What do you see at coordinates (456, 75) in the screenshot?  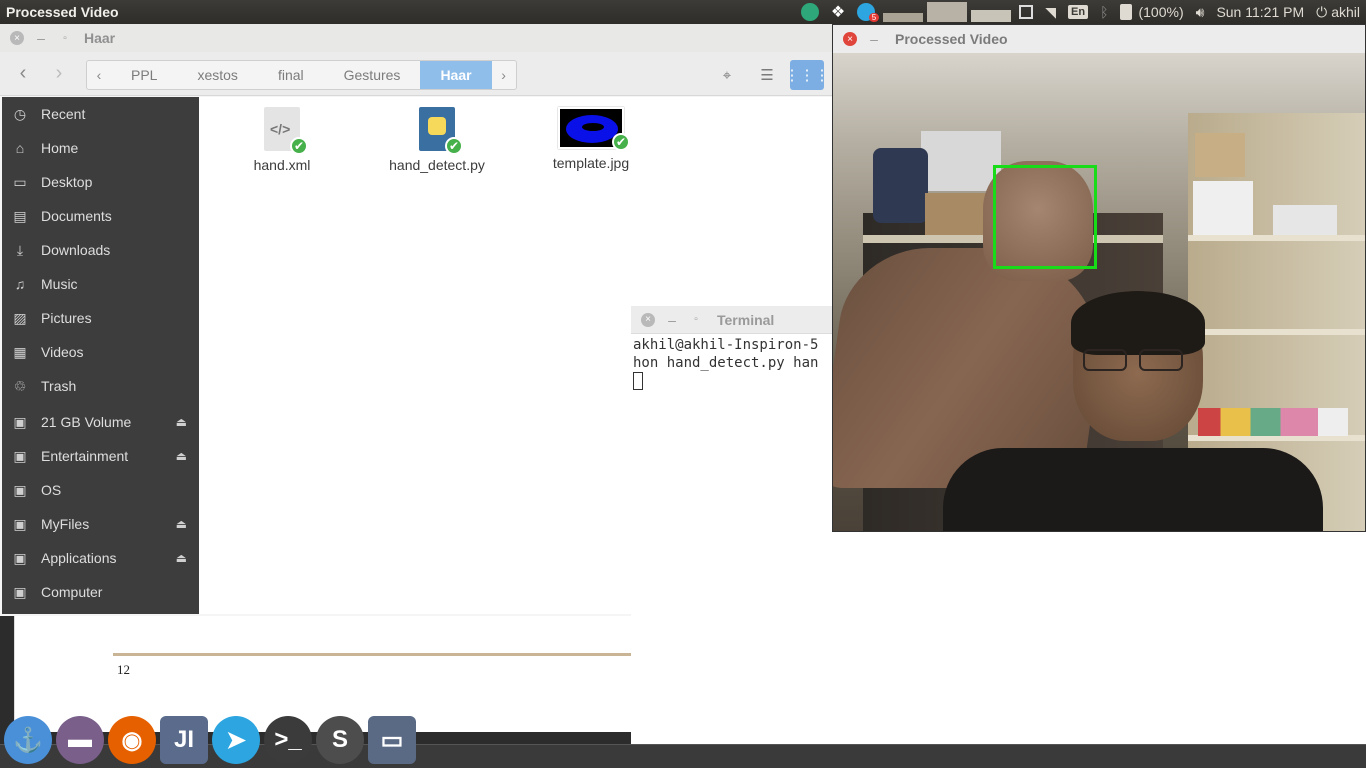 I see `crumb-haar: Haar` at bounding box center [456, 75].